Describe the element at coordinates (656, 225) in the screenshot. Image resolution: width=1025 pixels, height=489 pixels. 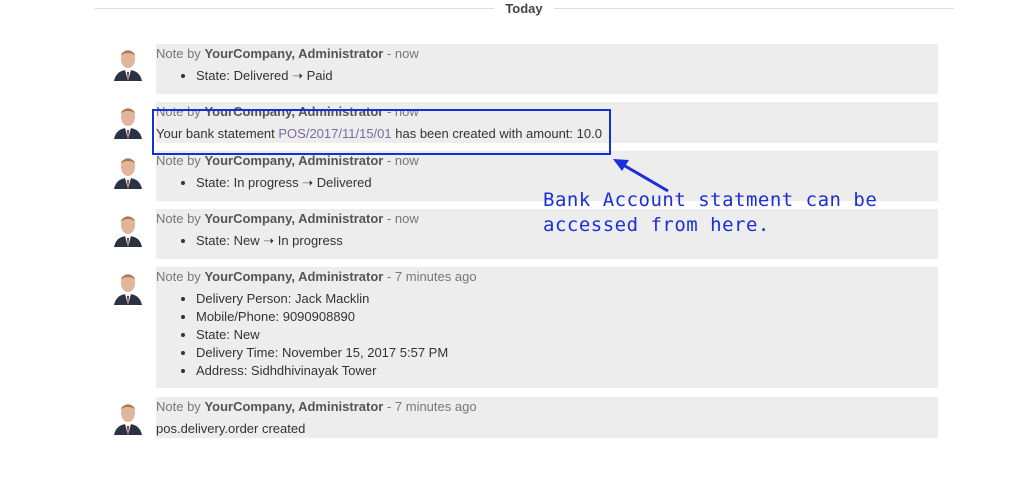
I see `annotation-line-2: accessed from here.` at that location.